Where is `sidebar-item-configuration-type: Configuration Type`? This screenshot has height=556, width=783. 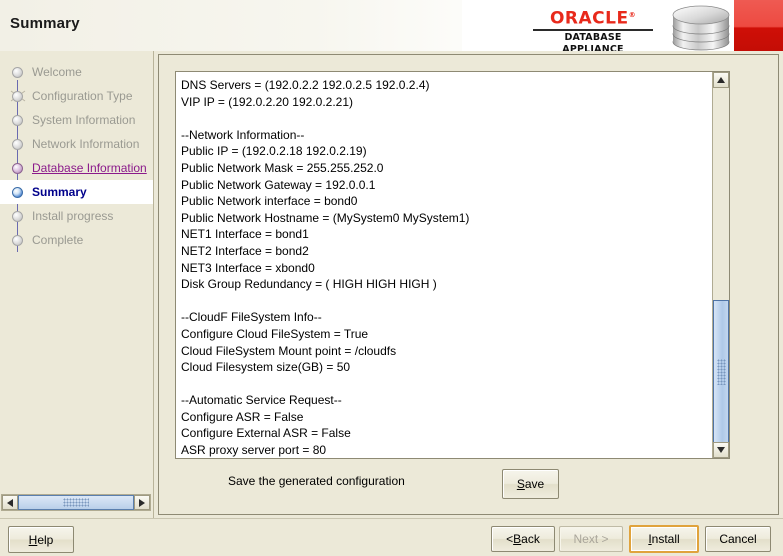
sidebar-item-configuration-type: Configuration Type is located at coordinates (76, 96).